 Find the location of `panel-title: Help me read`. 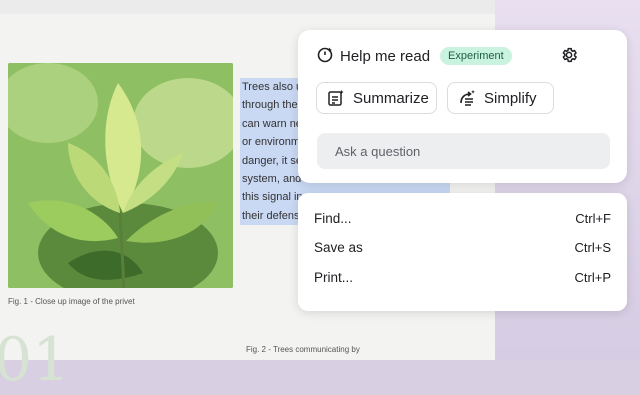

panel-title: Help me read is located at coordinates (385, 56).